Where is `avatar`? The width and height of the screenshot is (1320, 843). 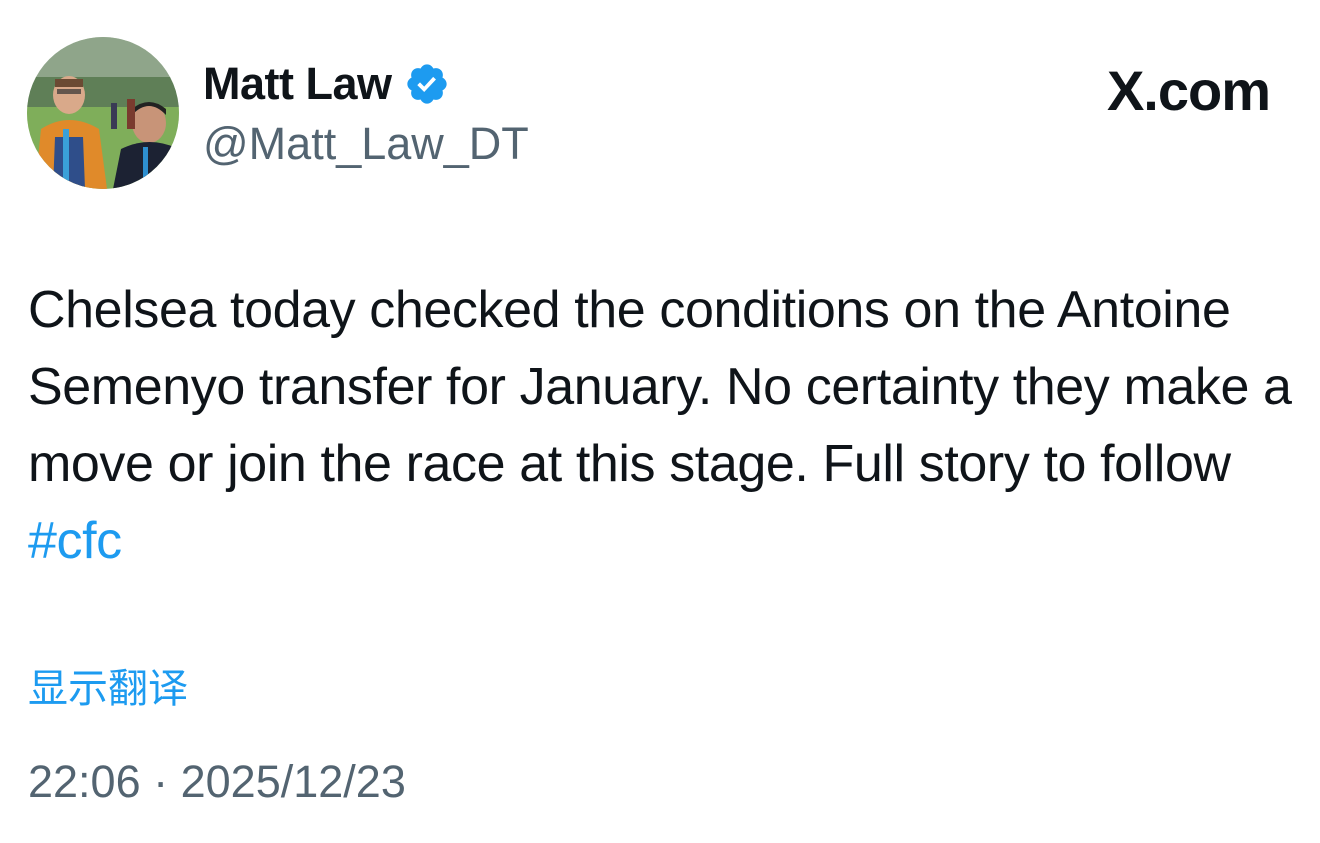
avatar is located at coordinates (103, 113).